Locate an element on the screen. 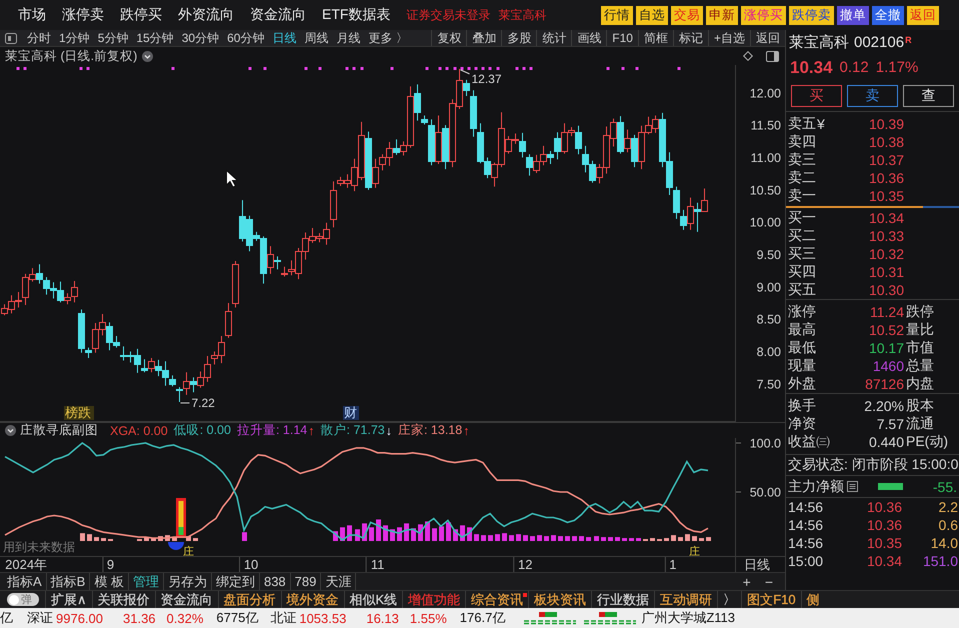  price-axis-label: 9.00 is located at coordinates (768, 287).